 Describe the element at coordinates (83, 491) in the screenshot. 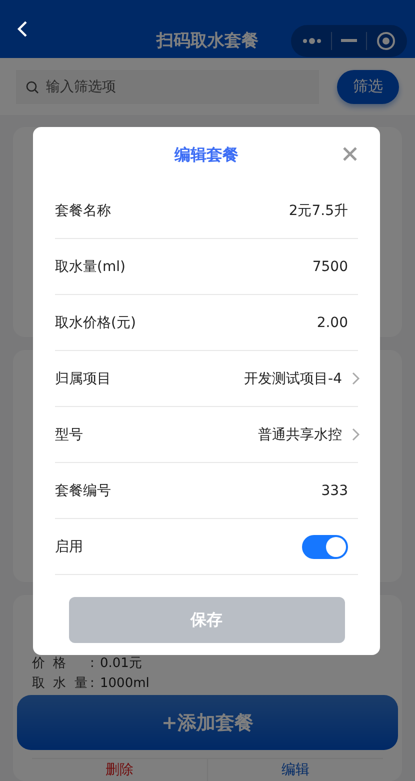

I see `form-label: 套餐编号` at that location.